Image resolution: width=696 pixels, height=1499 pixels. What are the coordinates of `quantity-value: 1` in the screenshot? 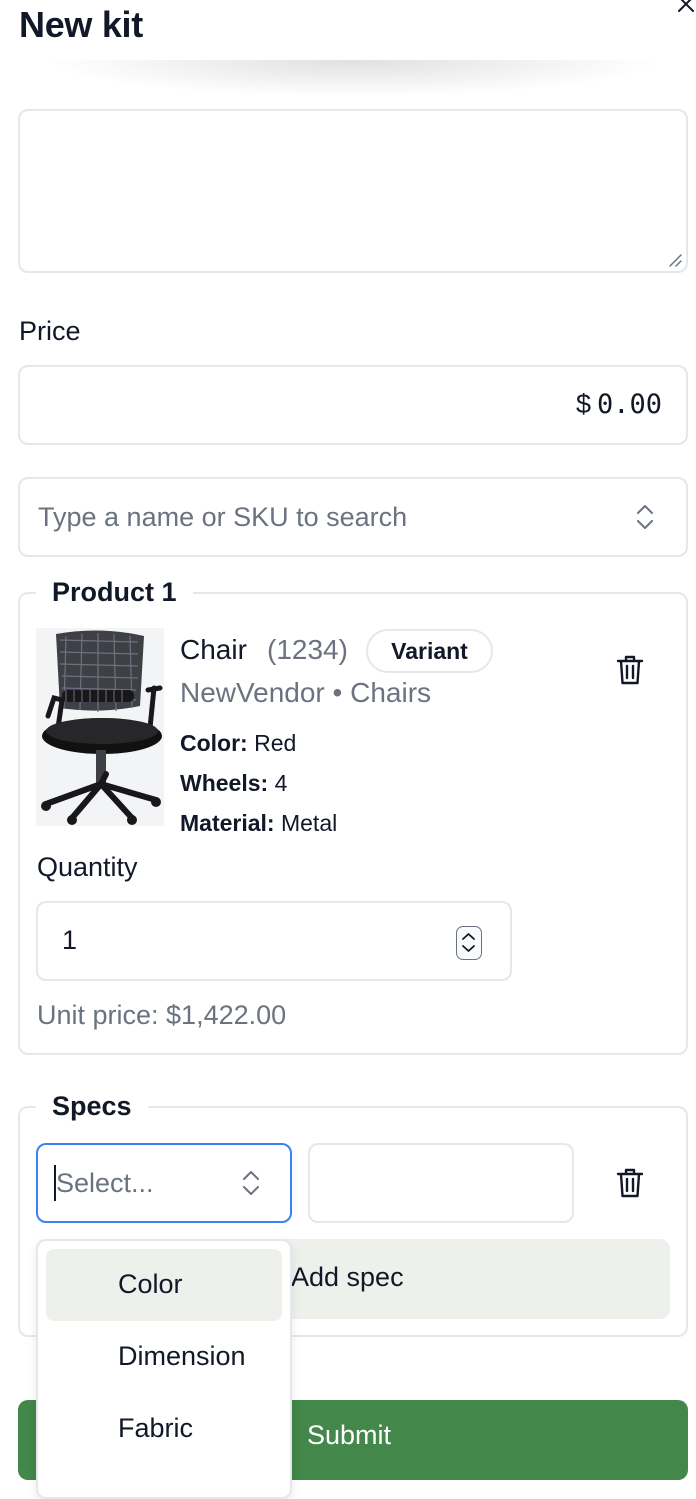 It's located at (70, 940).